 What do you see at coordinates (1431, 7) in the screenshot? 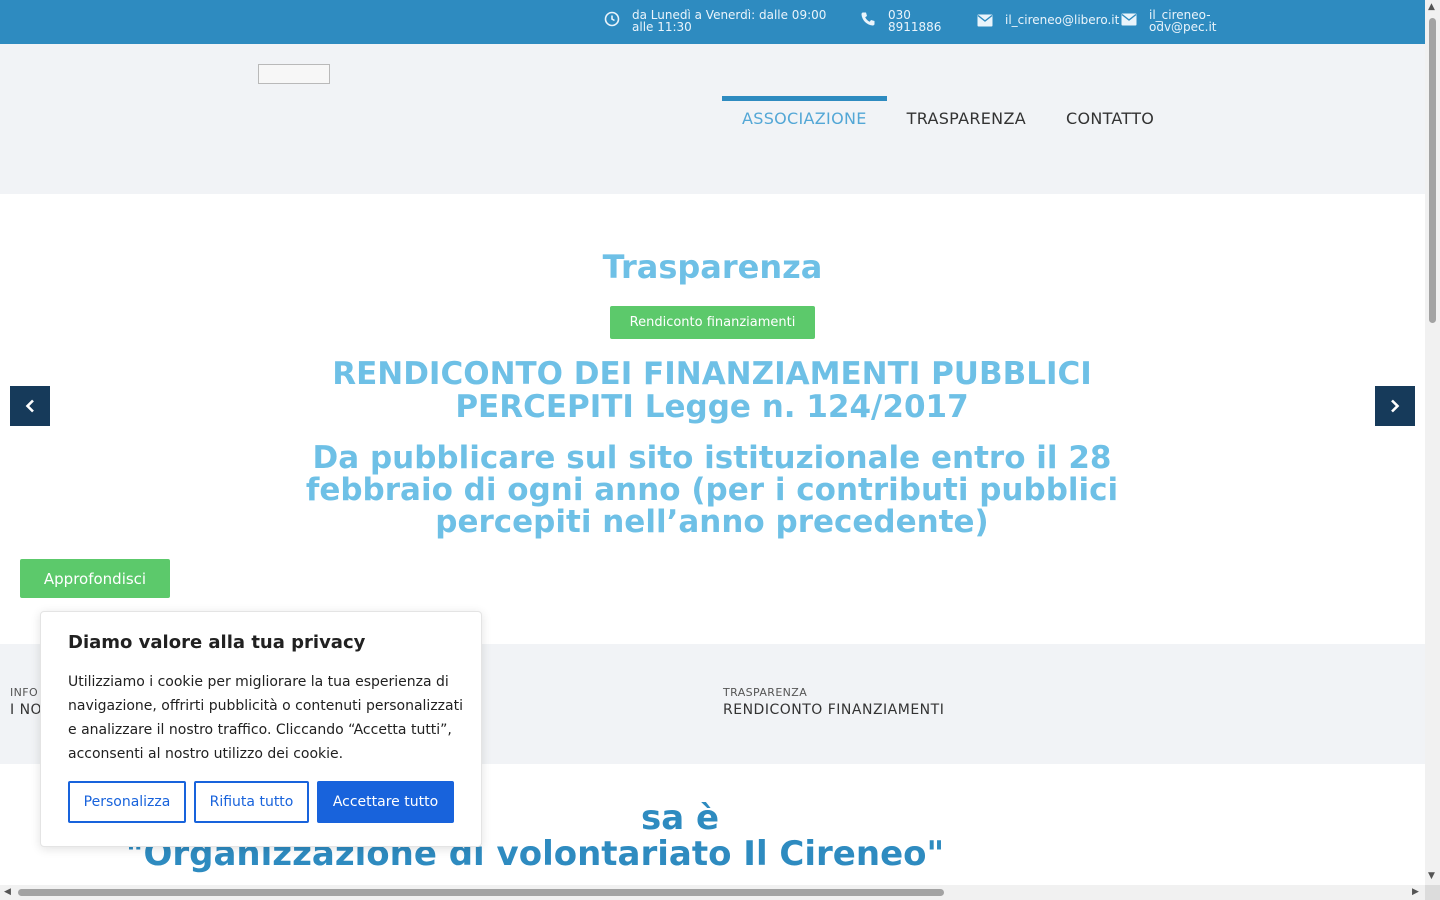
I see `scroll-up-icon: ▲` at bounding box center [1431, 7].